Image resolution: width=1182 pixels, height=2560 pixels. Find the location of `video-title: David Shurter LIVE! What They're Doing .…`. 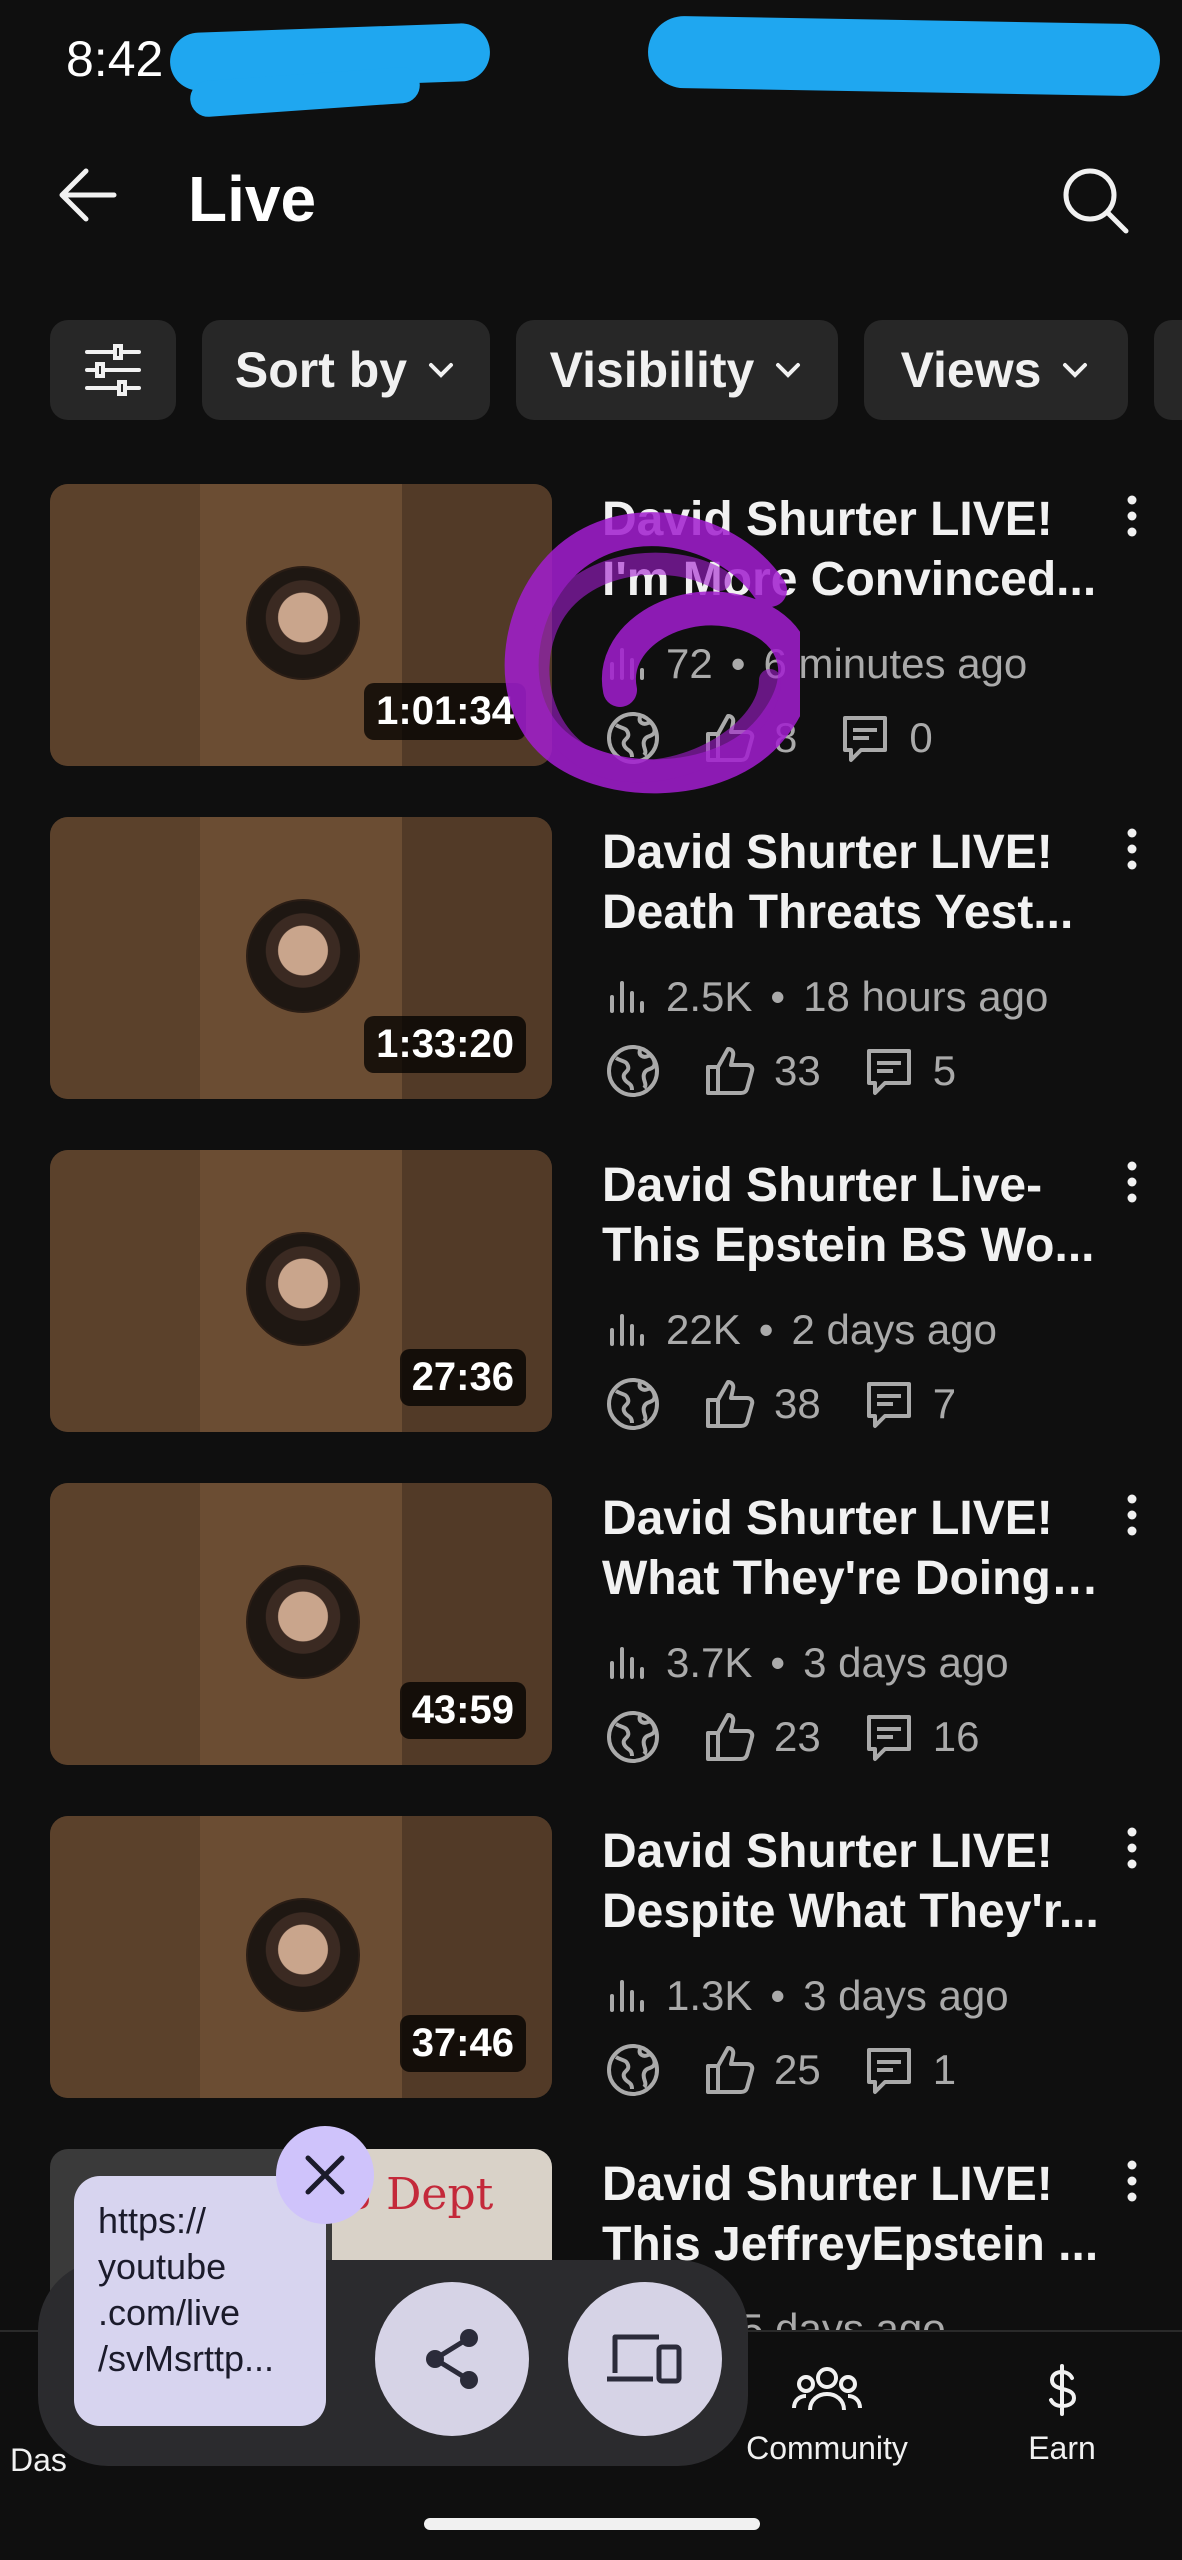

video-title: David Shurter LIVE! What They're Doing .… is located at coordinates (852, 1549).